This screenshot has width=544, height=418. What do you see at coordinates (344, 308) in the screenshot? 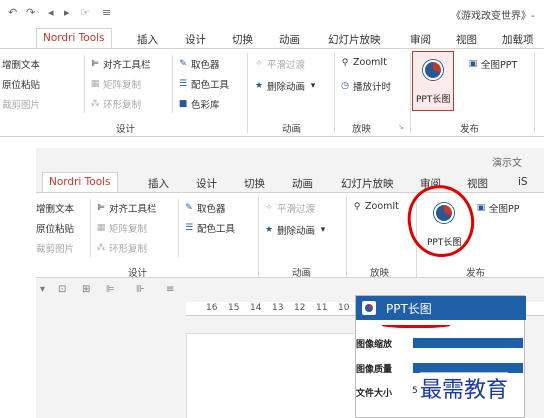
I see `ruler-tick: 10` at bounding box center [344, 308].